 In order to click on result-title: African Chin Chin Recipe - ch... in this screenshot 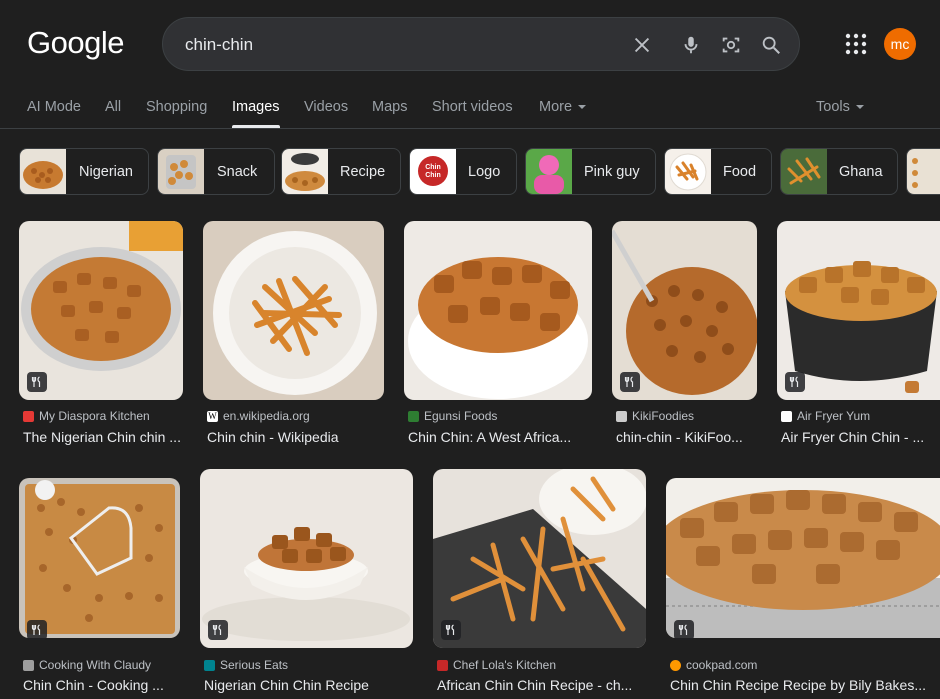, I will do `click(541, 685)`.